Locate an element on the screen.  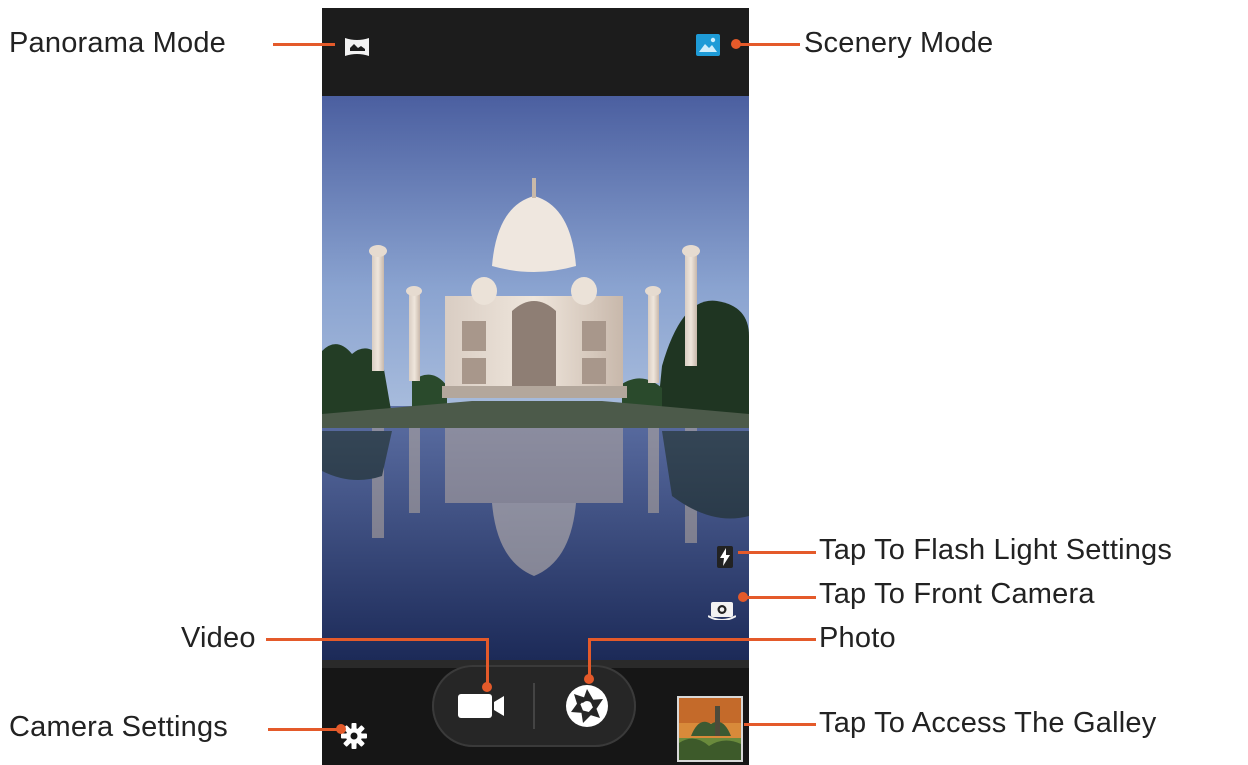
panorama-icon is located at coordinates (357, 47).